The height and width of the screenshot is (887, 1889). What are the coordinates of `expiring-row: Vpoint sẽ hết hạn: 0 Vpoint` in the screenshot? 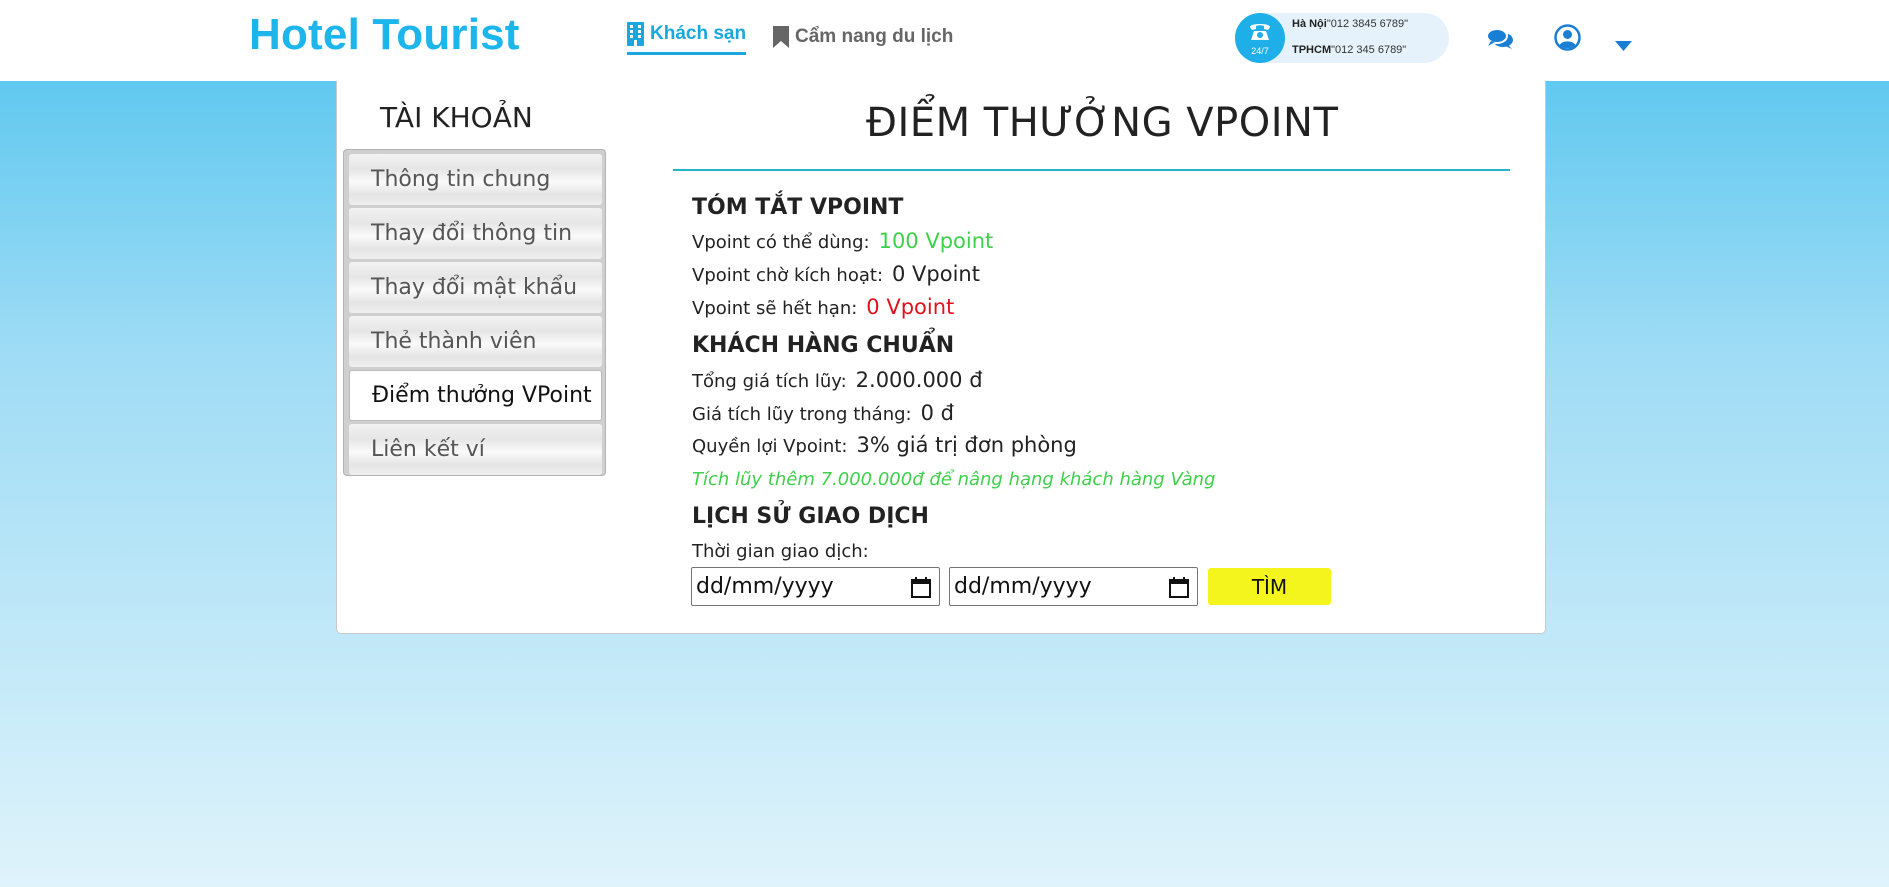 It's located at (823, 307).